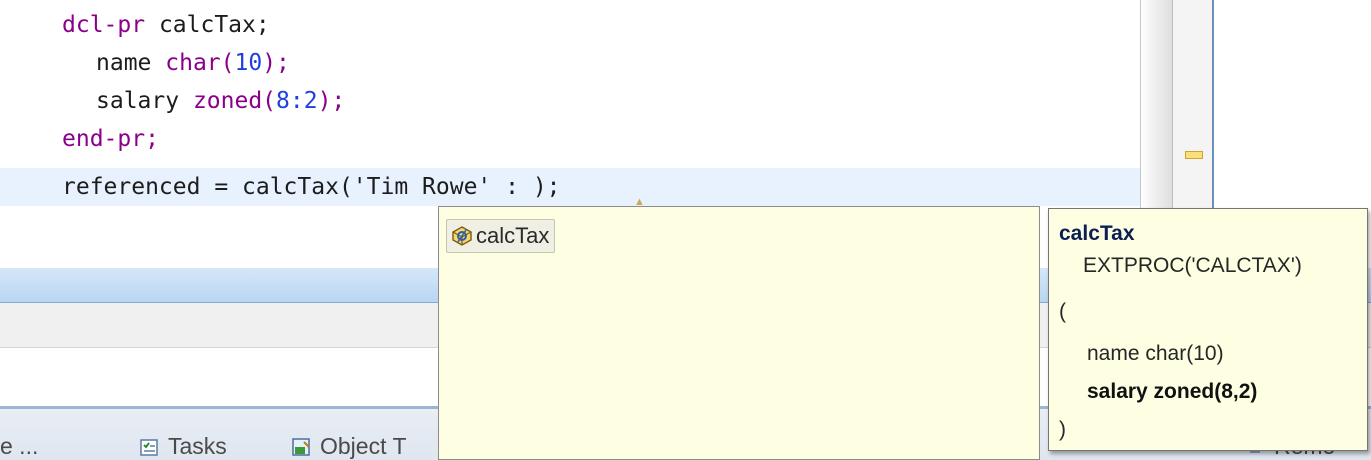  Describe the element at coordinates (144, 101) in the screenshot. I see `param-name: salary` at that location.